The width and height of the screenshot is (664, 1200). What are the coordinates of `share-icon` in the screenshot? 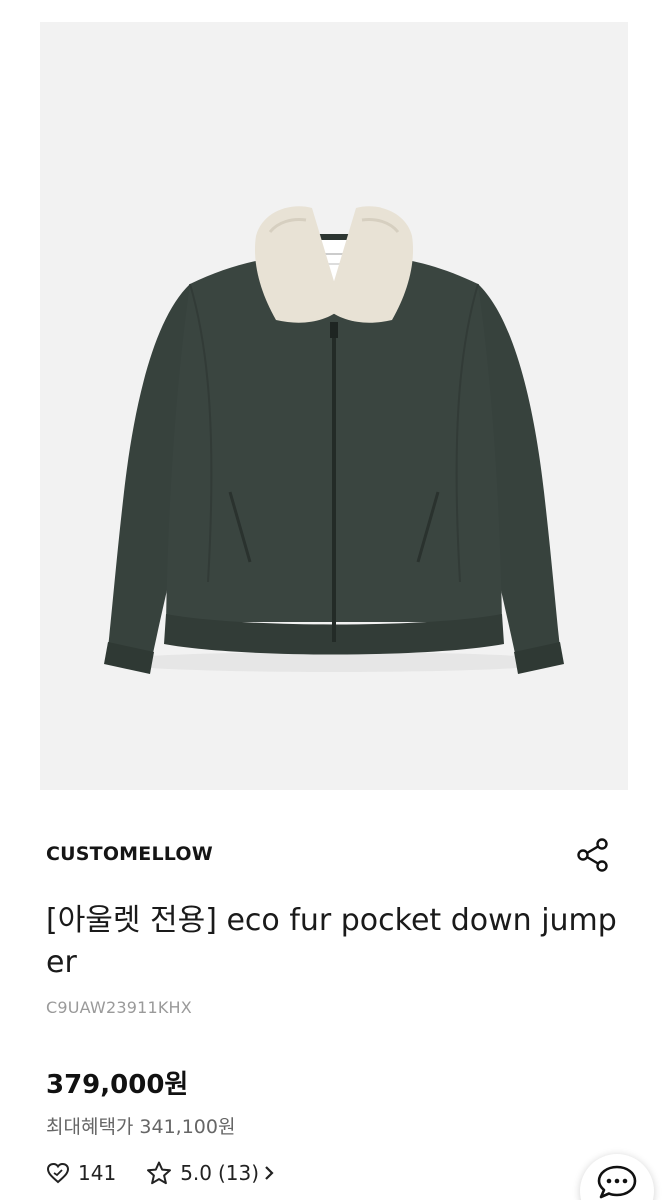 It's located at (592, 855).